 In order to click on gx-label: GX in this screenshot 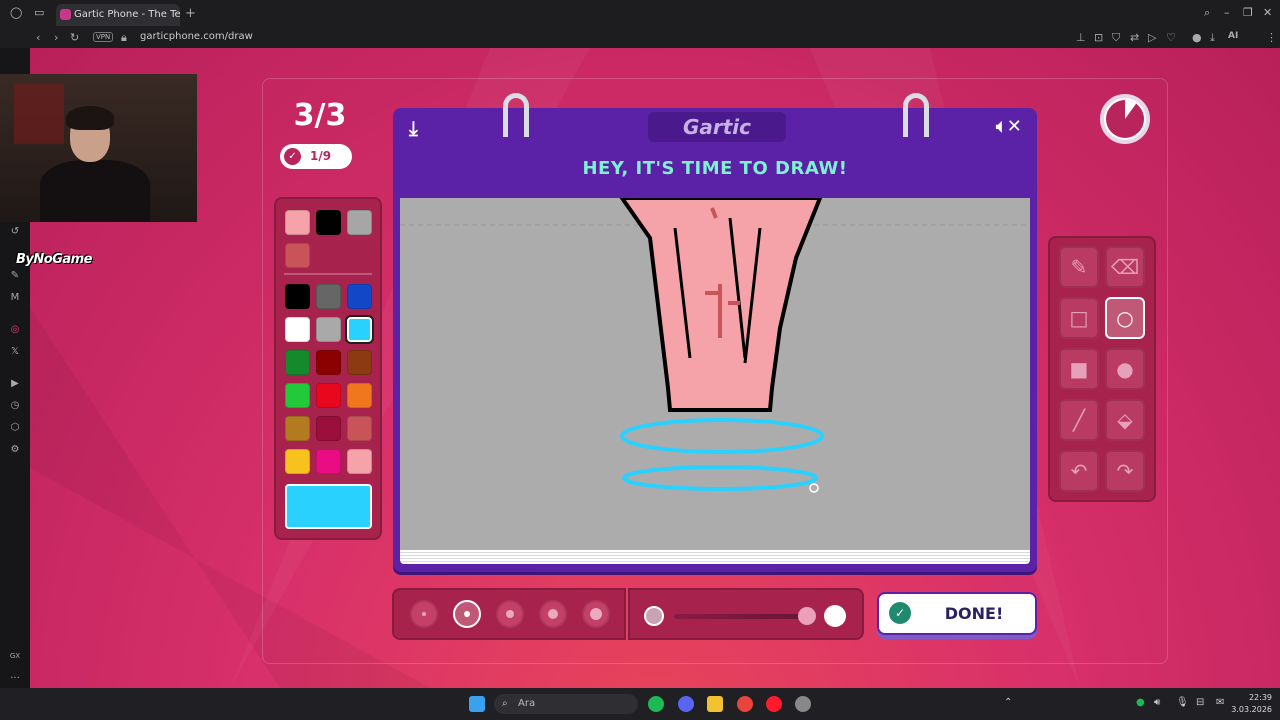, I will do `click(15, 656)`.